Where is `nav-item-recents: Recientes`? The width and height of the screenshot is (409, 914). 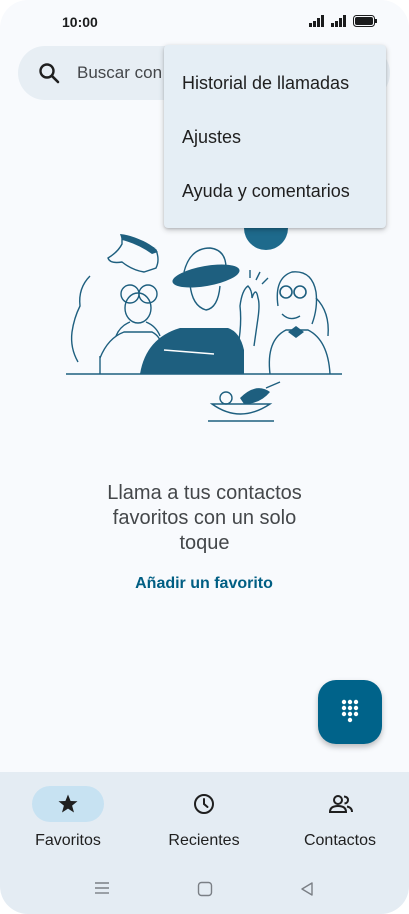
nav-item-recents: Recientes is located at coordinates (200, 826).